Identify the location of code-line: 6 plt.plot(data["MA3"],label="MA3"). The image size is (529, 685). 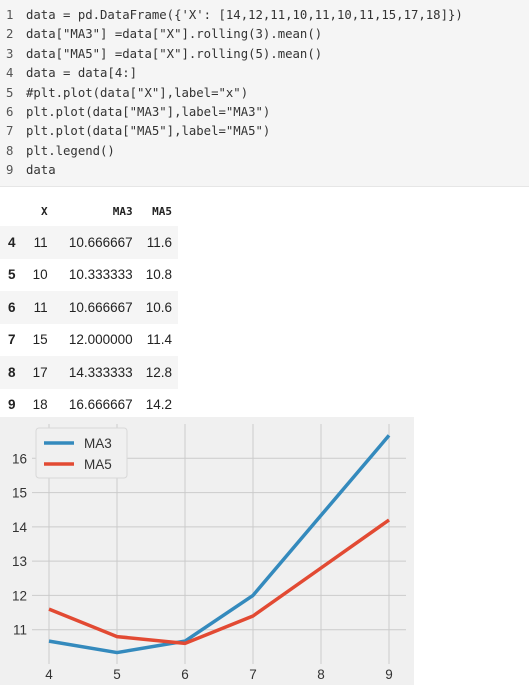
(267, 112).